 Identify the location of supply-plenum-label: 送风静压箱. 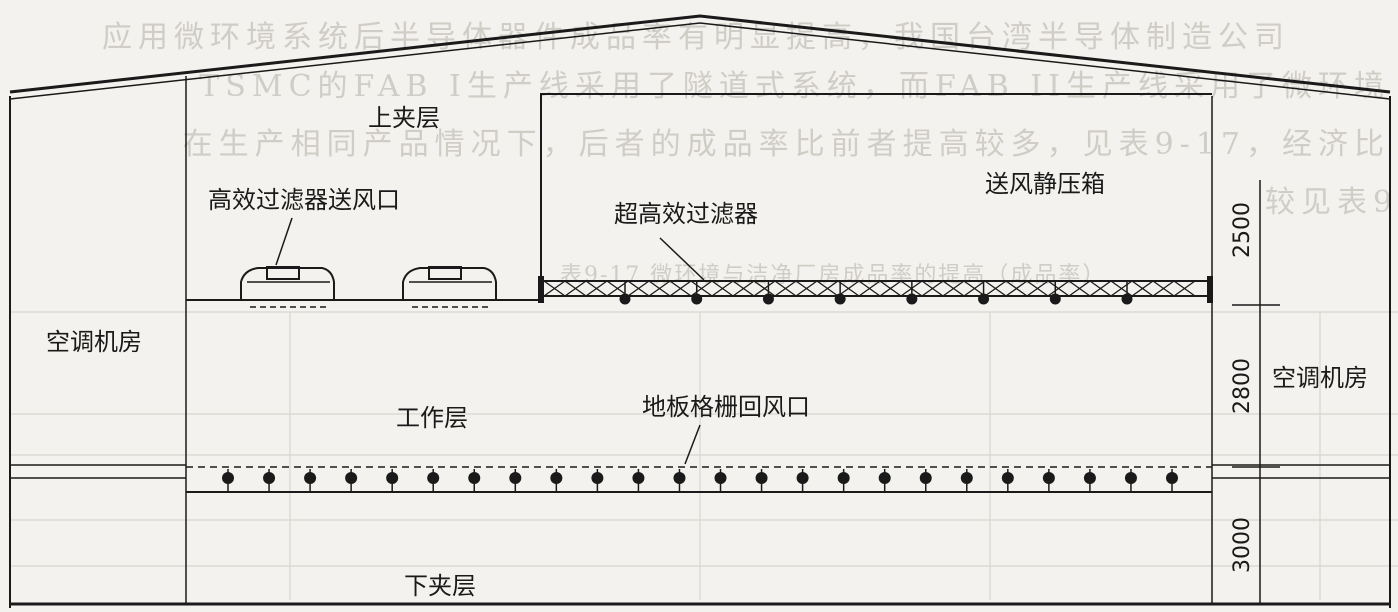
(1045, 184).